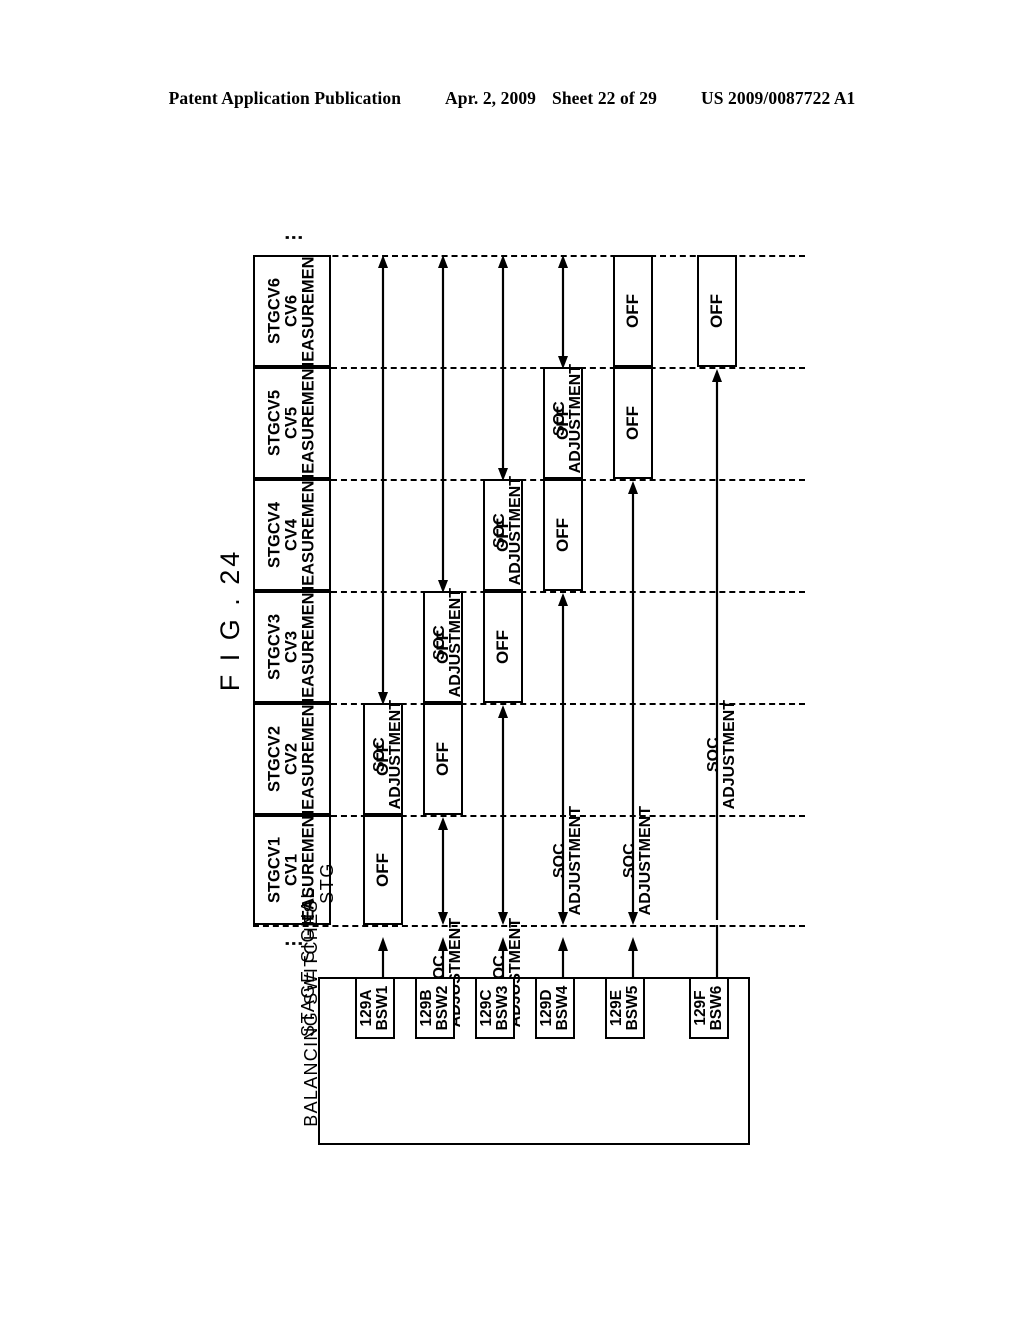  What do you see at coordinates (293, 237) in the screenshot?
I see `ellipsis-top-icon: ⋮` at bounding box center [293, 237].